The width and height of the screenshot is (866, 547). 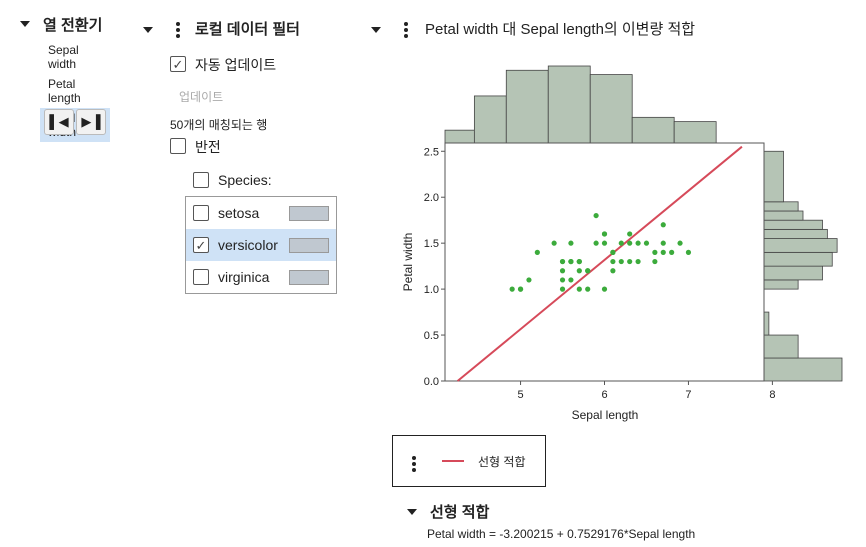 I want to click on column-item-sepal-width: Sepal width, so click(x=75, y=57).